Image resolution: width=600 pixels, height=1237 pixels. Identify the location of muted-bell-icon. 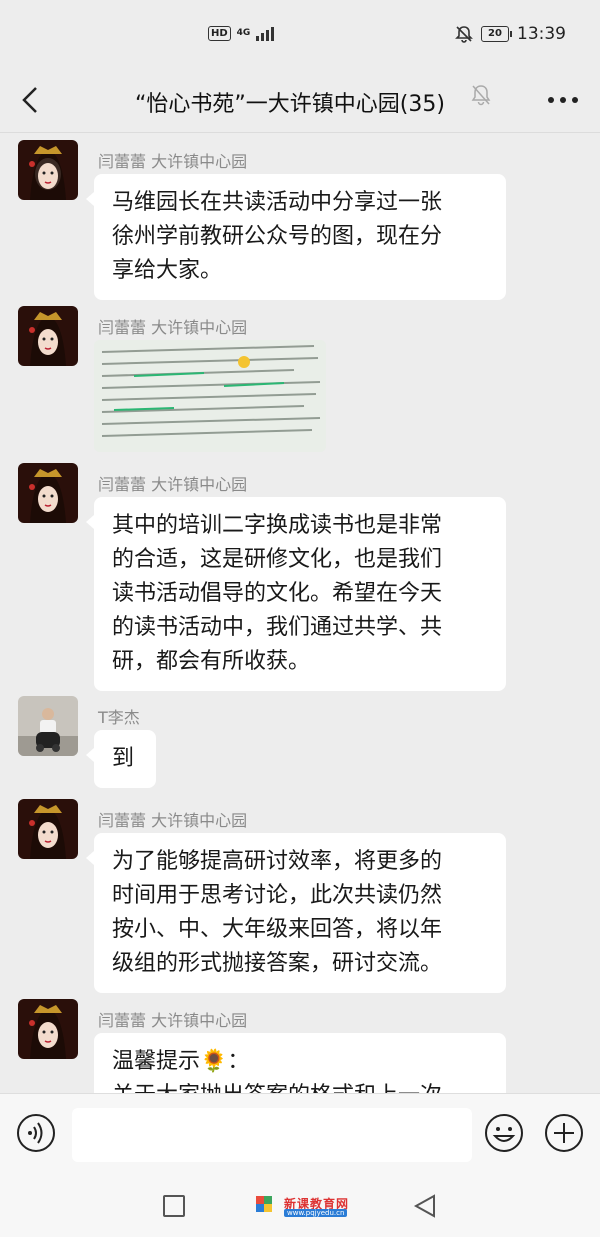
(481, 95).